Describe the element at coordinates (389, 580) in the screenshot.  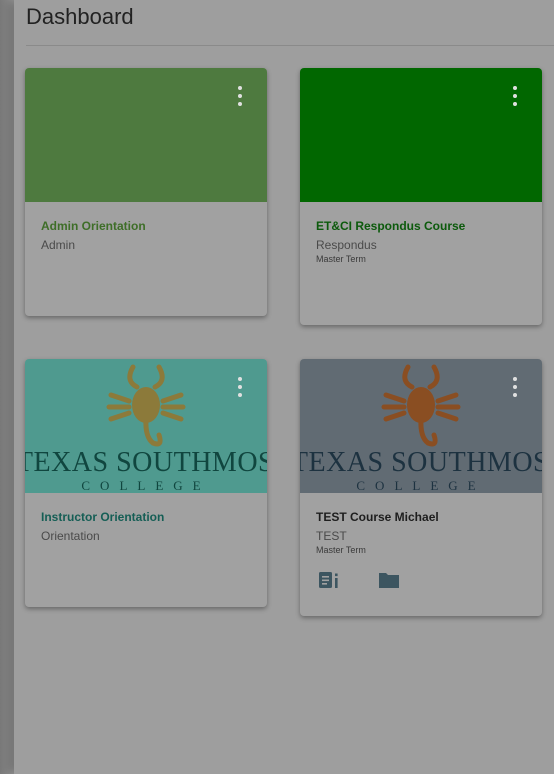
I see `files-folder-icon` at that location.